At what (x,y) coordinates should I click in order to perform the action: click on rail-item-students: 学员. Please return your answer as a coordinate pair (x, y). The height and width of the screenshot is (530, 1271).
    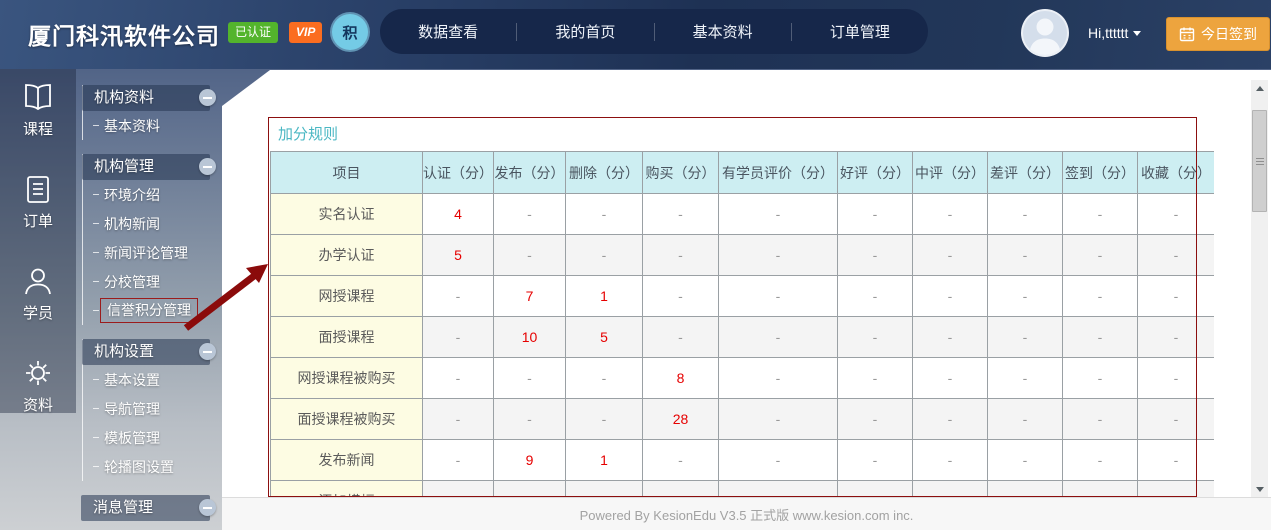
    Looking at the image, I should click on (38, 294).